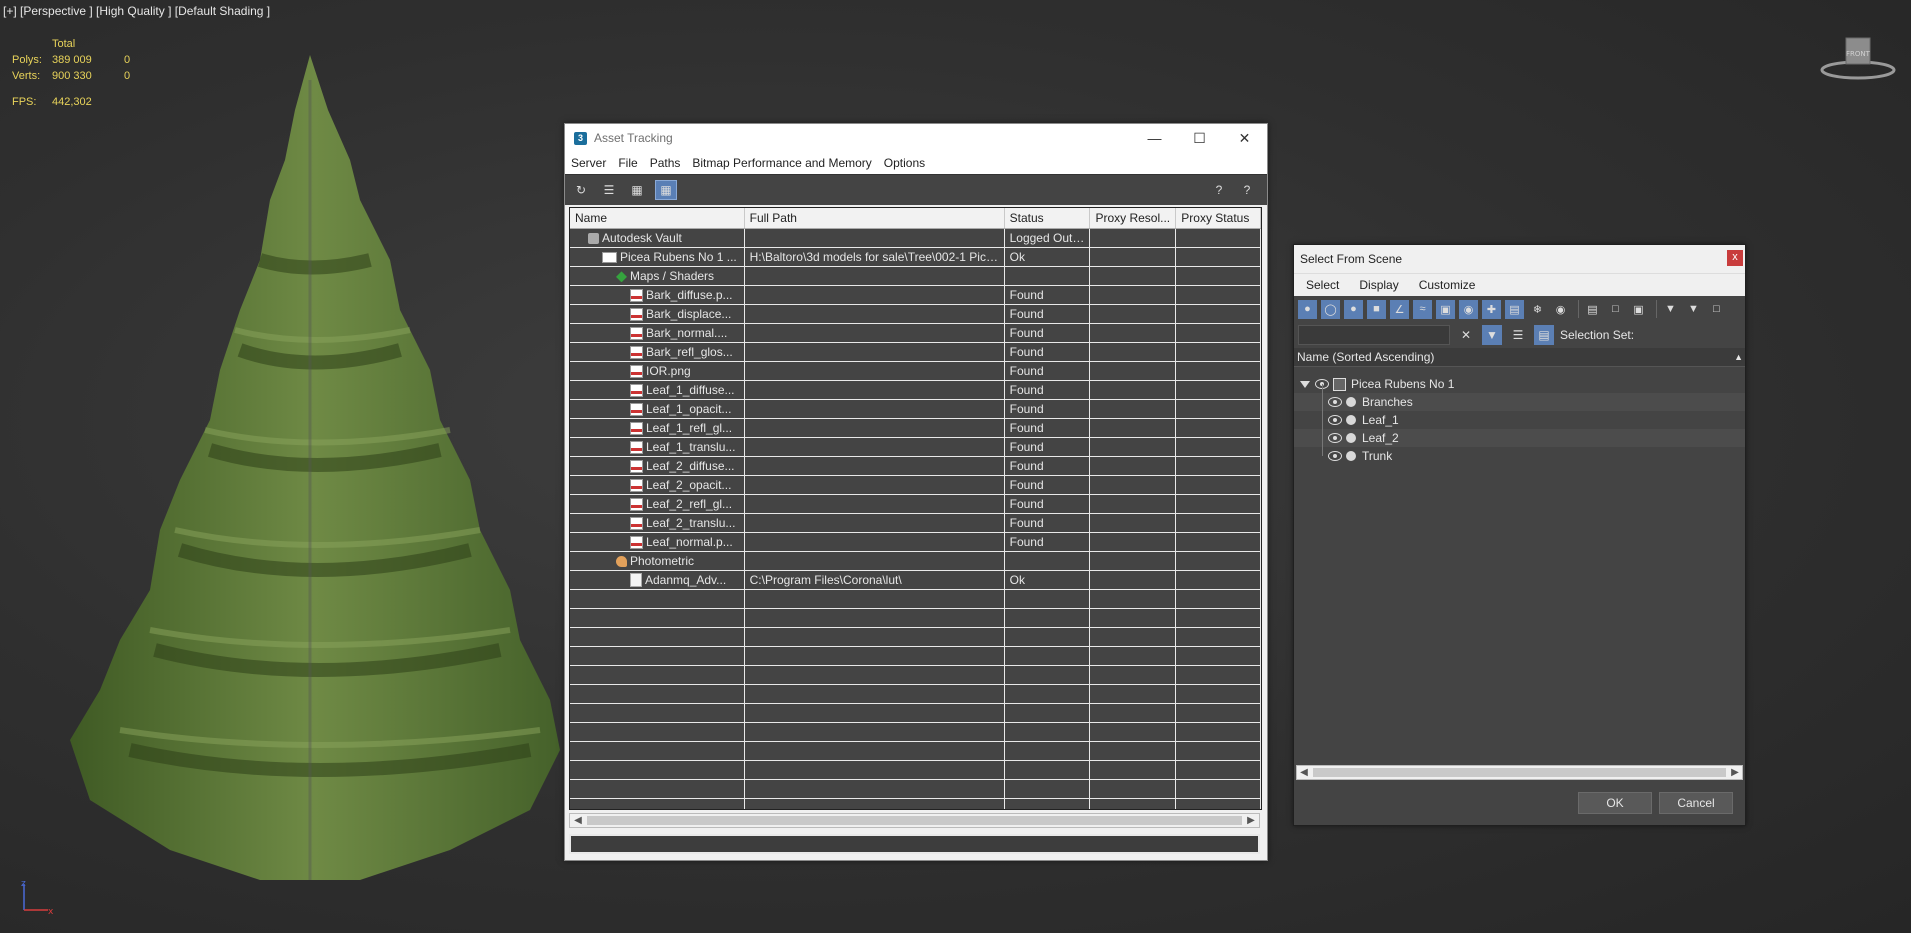 The width and height of the screenshot is (1911, 933). What do you see at coordinates (1615, 803) in the screenshot?
I see `ok-button: OK` at bounding box center [1615, 803].